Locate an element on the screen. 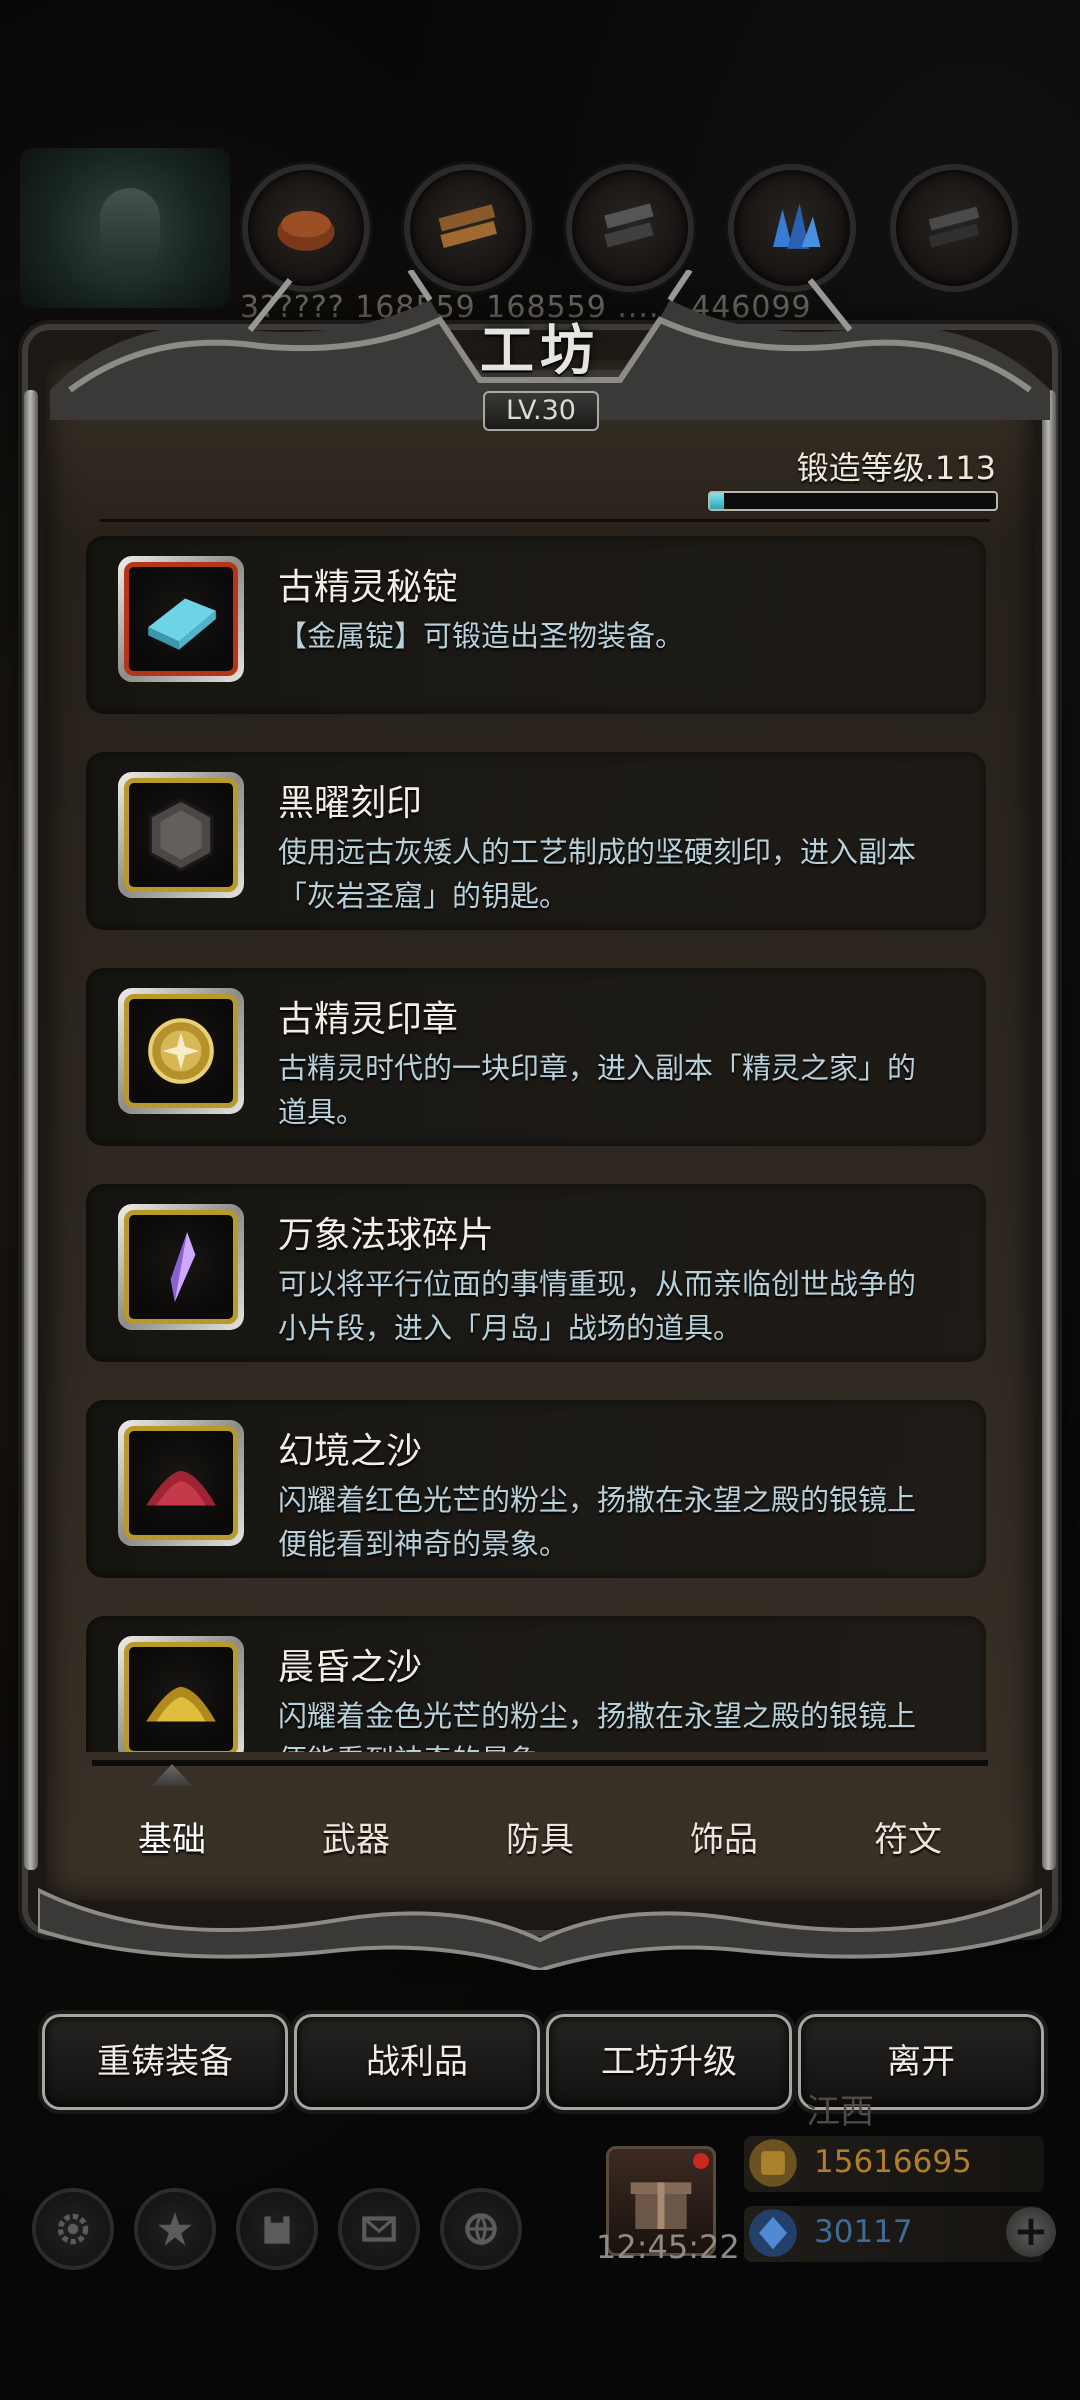 The width and height of the screenshot is (1080, 2400). list-item: 幻境之沙 闪耀着红色光芒的粉尘，扬撒在永望之殿的银镜上便能看到神奇的景象。 is located at coordinates (536, 1489).